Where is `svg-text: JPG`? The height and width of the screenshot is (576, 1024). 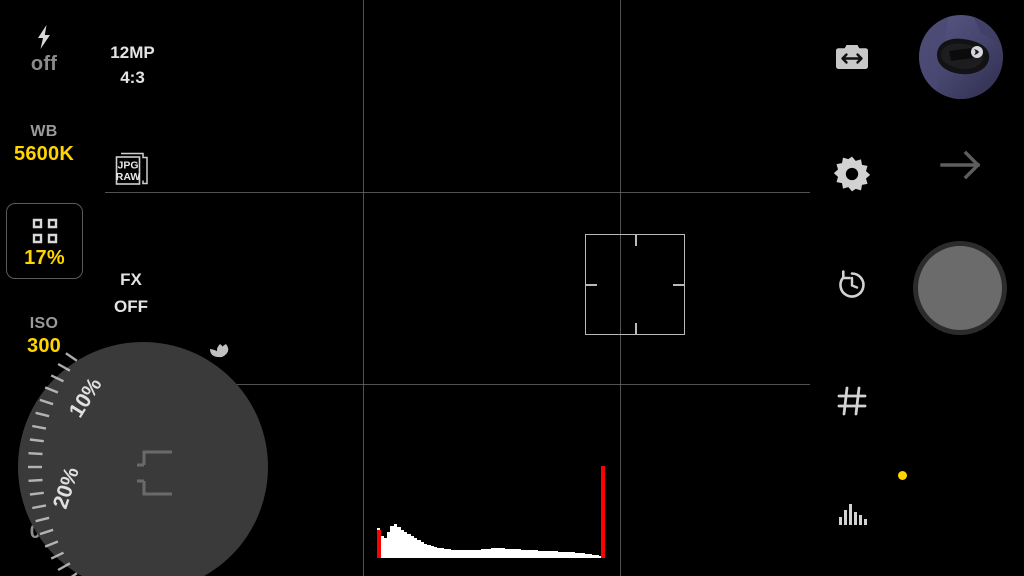
svg-text: JPG is located at coordinates (127, 166).